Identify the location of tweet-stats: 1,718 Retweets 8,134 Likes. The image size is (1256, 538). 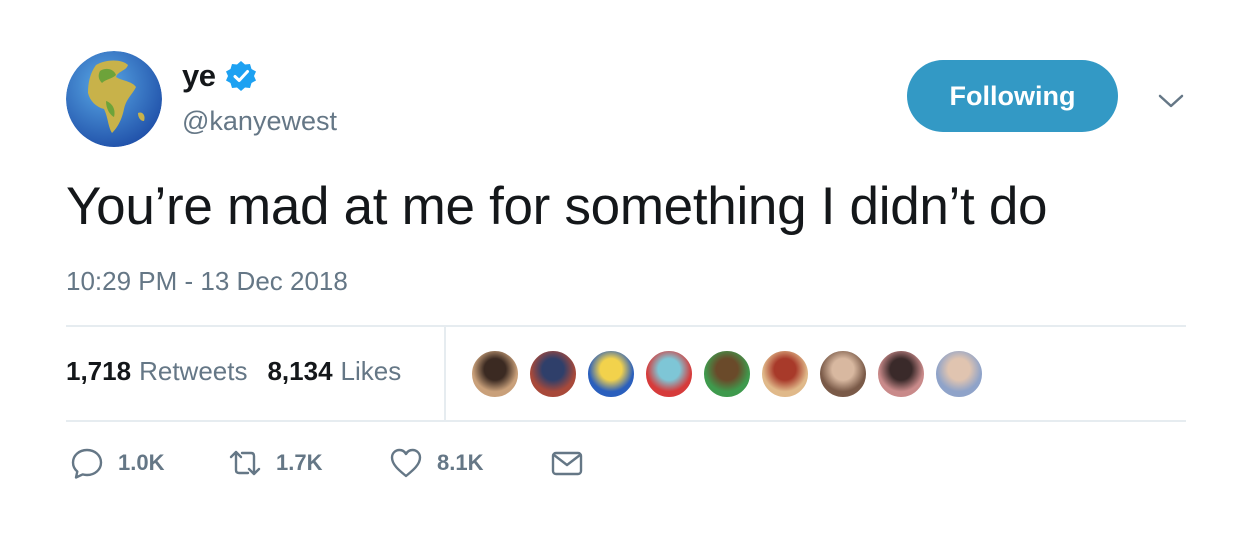
(243, 371).